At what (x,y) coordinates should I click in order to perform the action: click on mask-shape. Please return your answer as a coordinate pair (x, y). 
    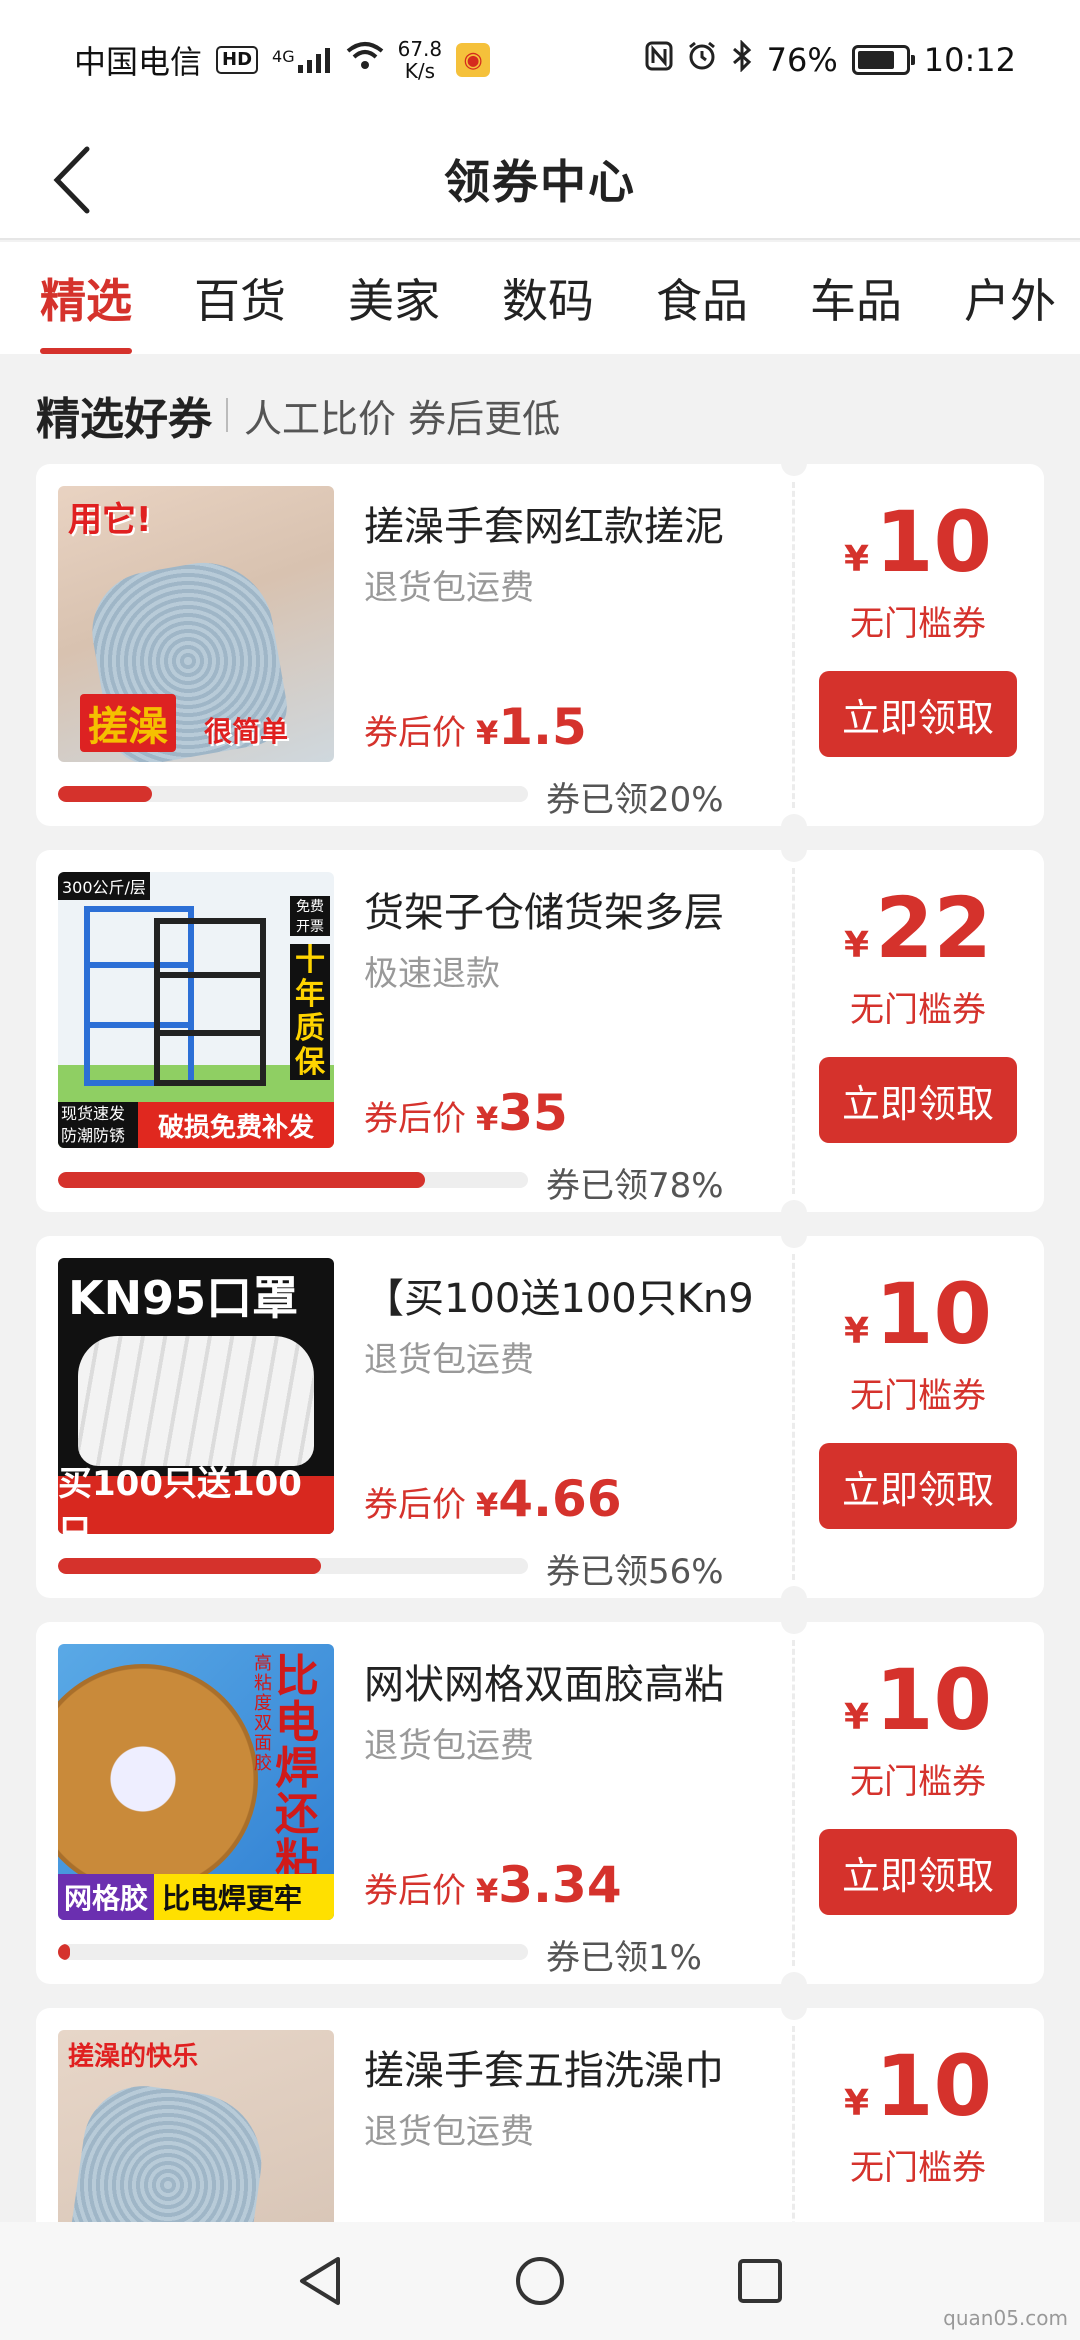
    Looking at the image, I should click on (196, 1401).